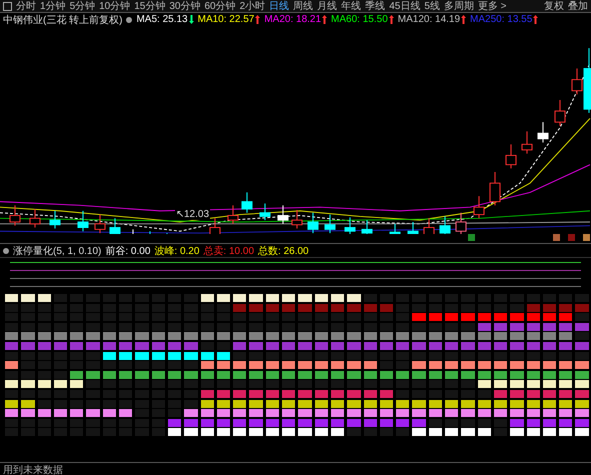  What do you see at coordinates (192, 214) in the screenshot?
I see `low-price-label: ↖12.03` at bounding box center [192, 214].